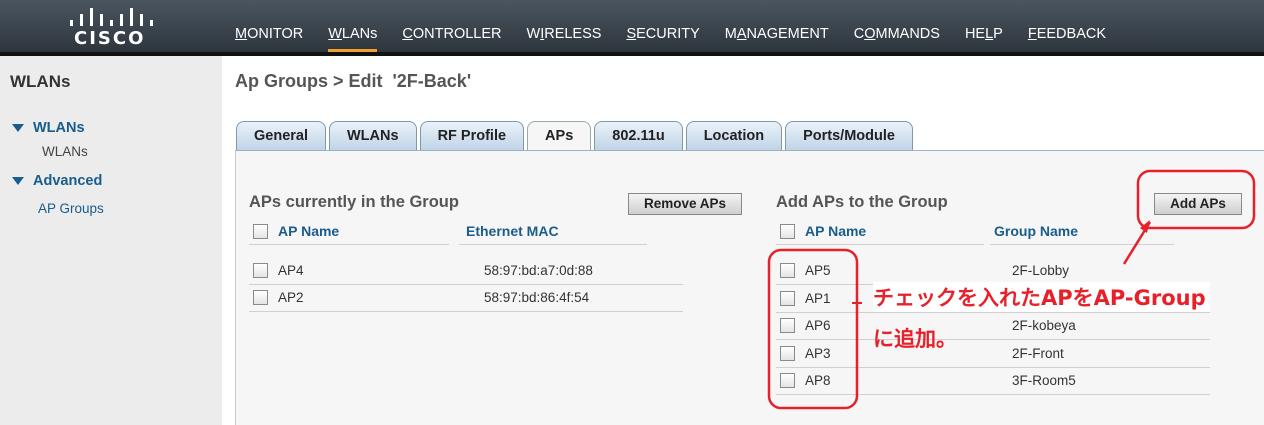 Image resolution: width=1264 pixels, height=425 pixels. Describe the element at coordinates (354, 202) in the screenshot. I see `current-aps-title: APs currently in the Group` at that location.